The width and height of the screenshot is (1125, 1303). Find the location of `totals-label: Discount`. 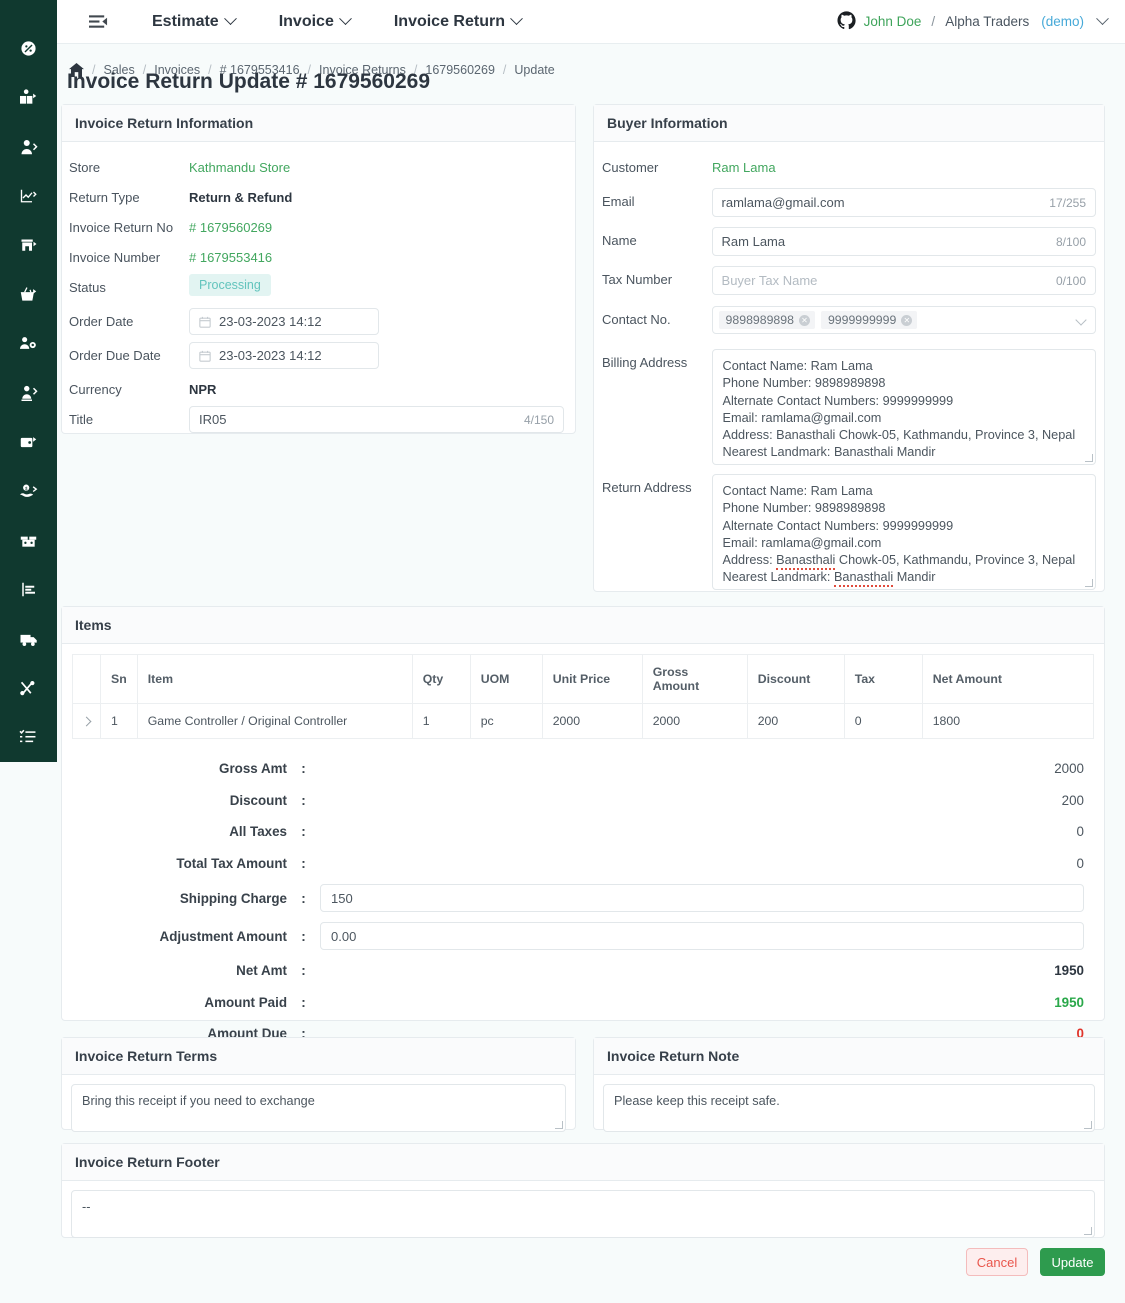

totals-label: Discount is located at coordinates (258, 800).